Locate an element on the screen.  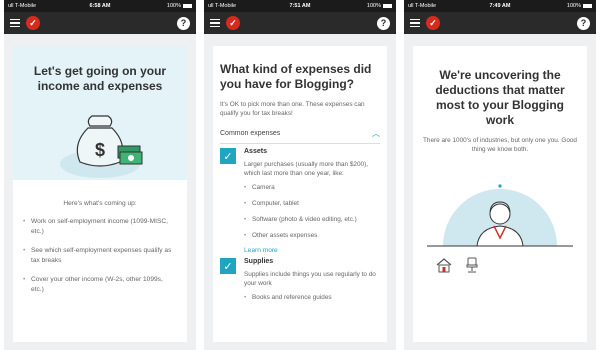
list-item: Software (photo & video editing, etc.) is located at coordinates (312, 219).